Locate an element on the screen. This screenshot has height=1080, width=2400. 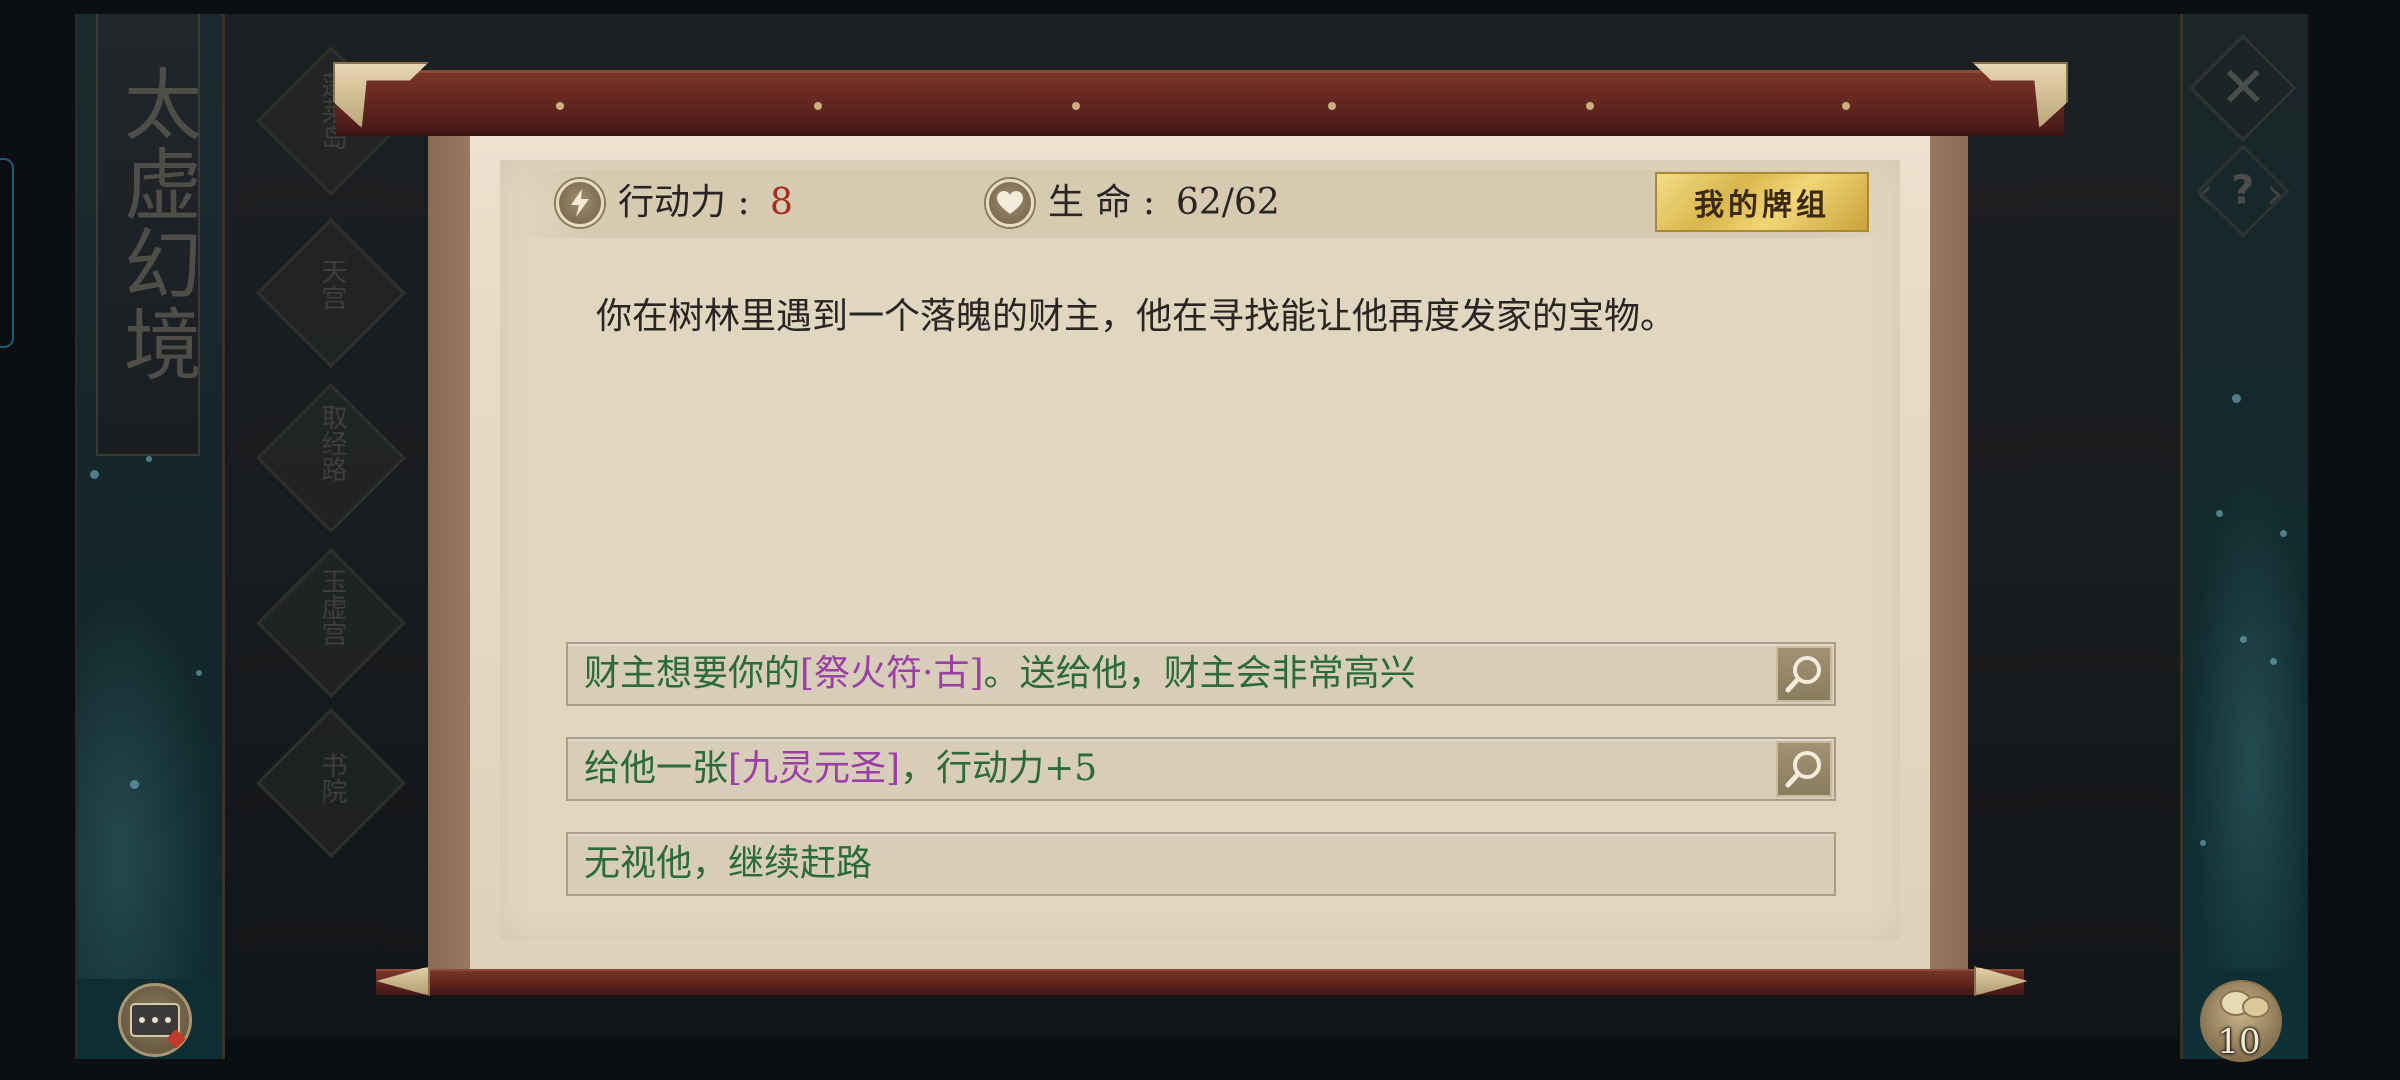
choice-option-1: 财主想要你的[祭火符·古]。送给他，财主会非常高兴 is located at coordinates (1201, 674).